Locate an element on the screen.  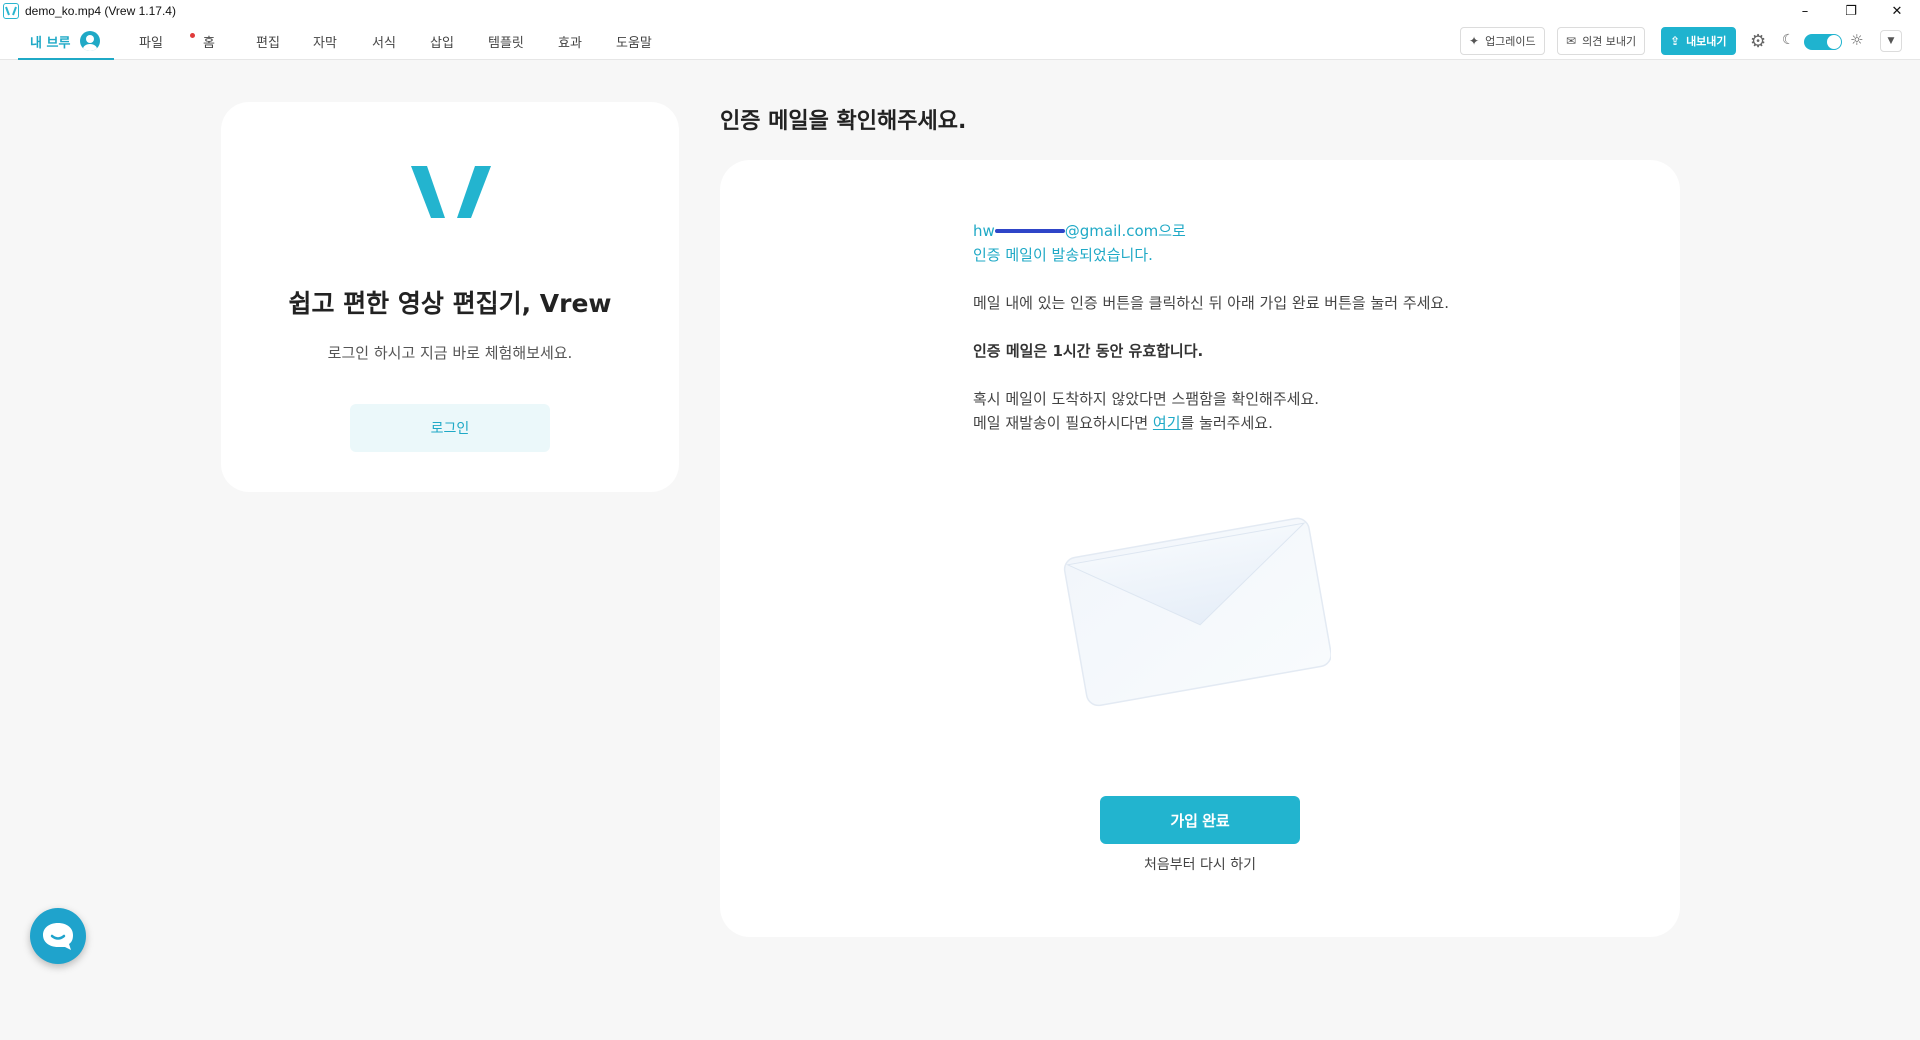
vrew-app-icon is located at coordinates (11, 11).